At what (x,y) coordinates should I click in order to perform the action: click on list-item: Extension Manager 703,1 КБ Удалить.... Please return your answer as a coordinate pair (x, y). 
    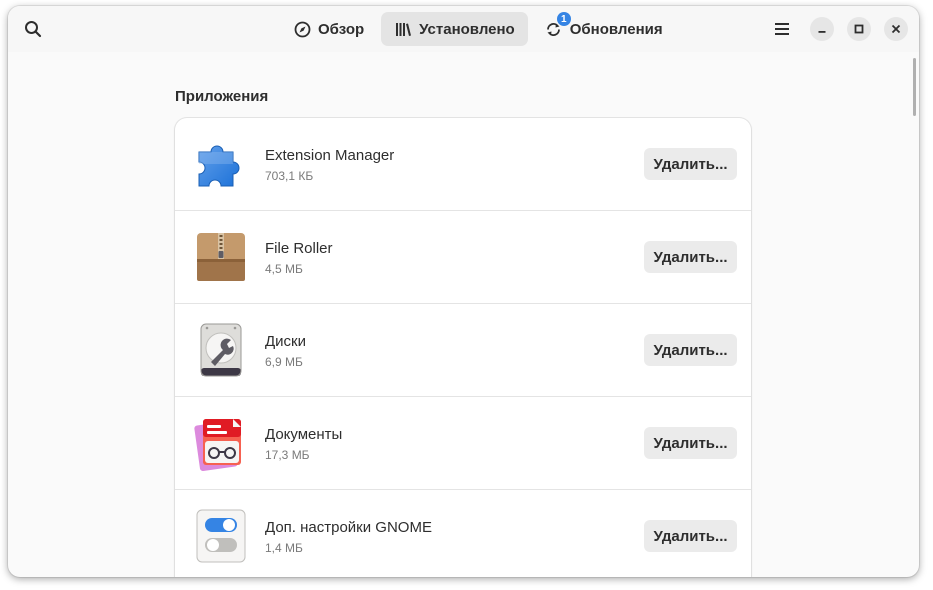
    Looking at the image, I should click on (463, 164).